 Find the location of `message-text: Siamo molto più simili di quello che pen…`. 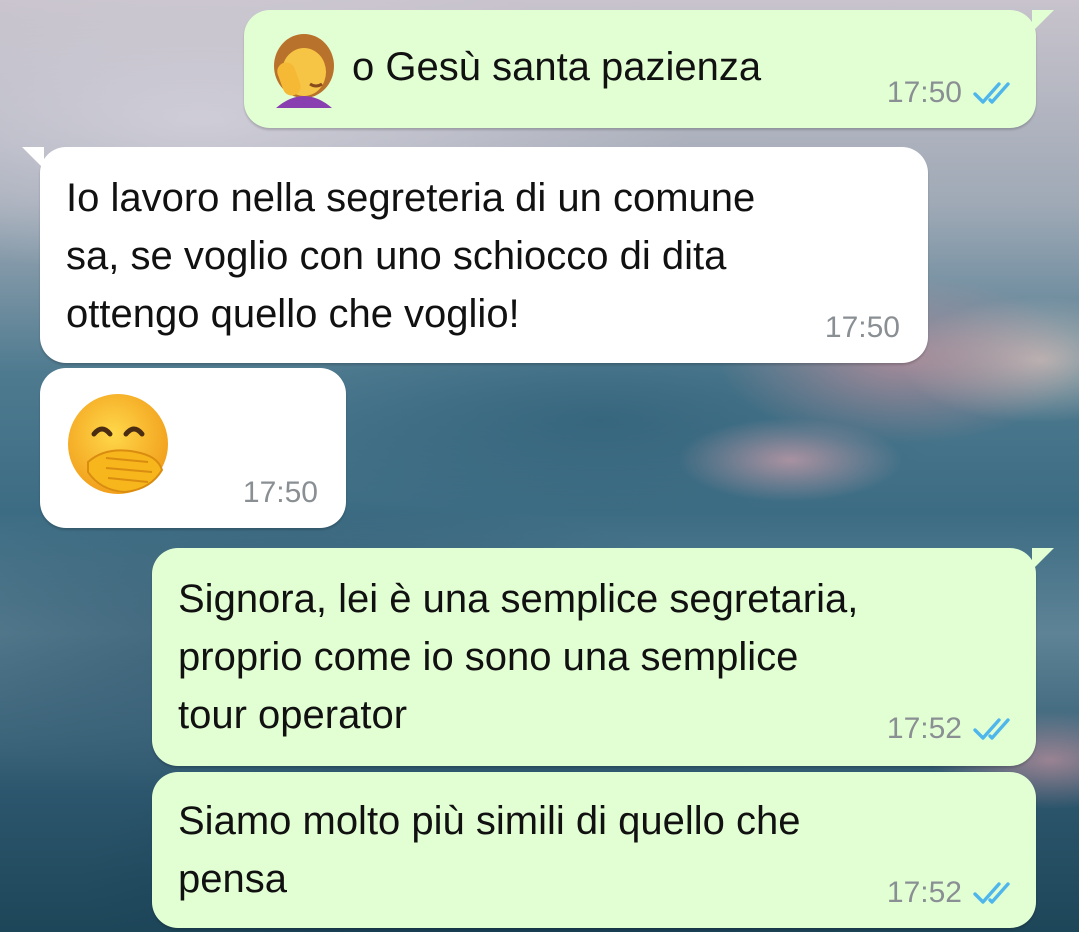

message-text: Siamo molto più simili di quello che pen… is located at coordinates (489, 850).